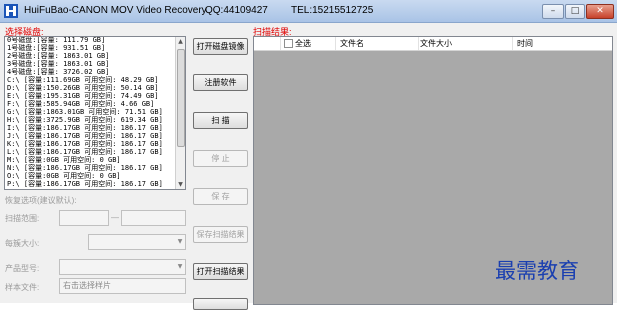 This screenshot has height=310, width=617. Describe the element at coordinates (220, 196) in the screenshot. I see `save-button: 保 存` at that location.